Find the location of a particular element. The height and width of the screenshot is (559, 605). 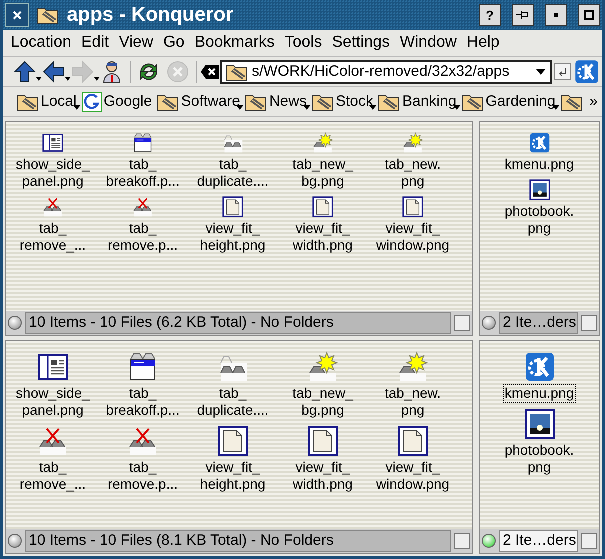

menu-item: Edit is located at coordinates (97, 43).